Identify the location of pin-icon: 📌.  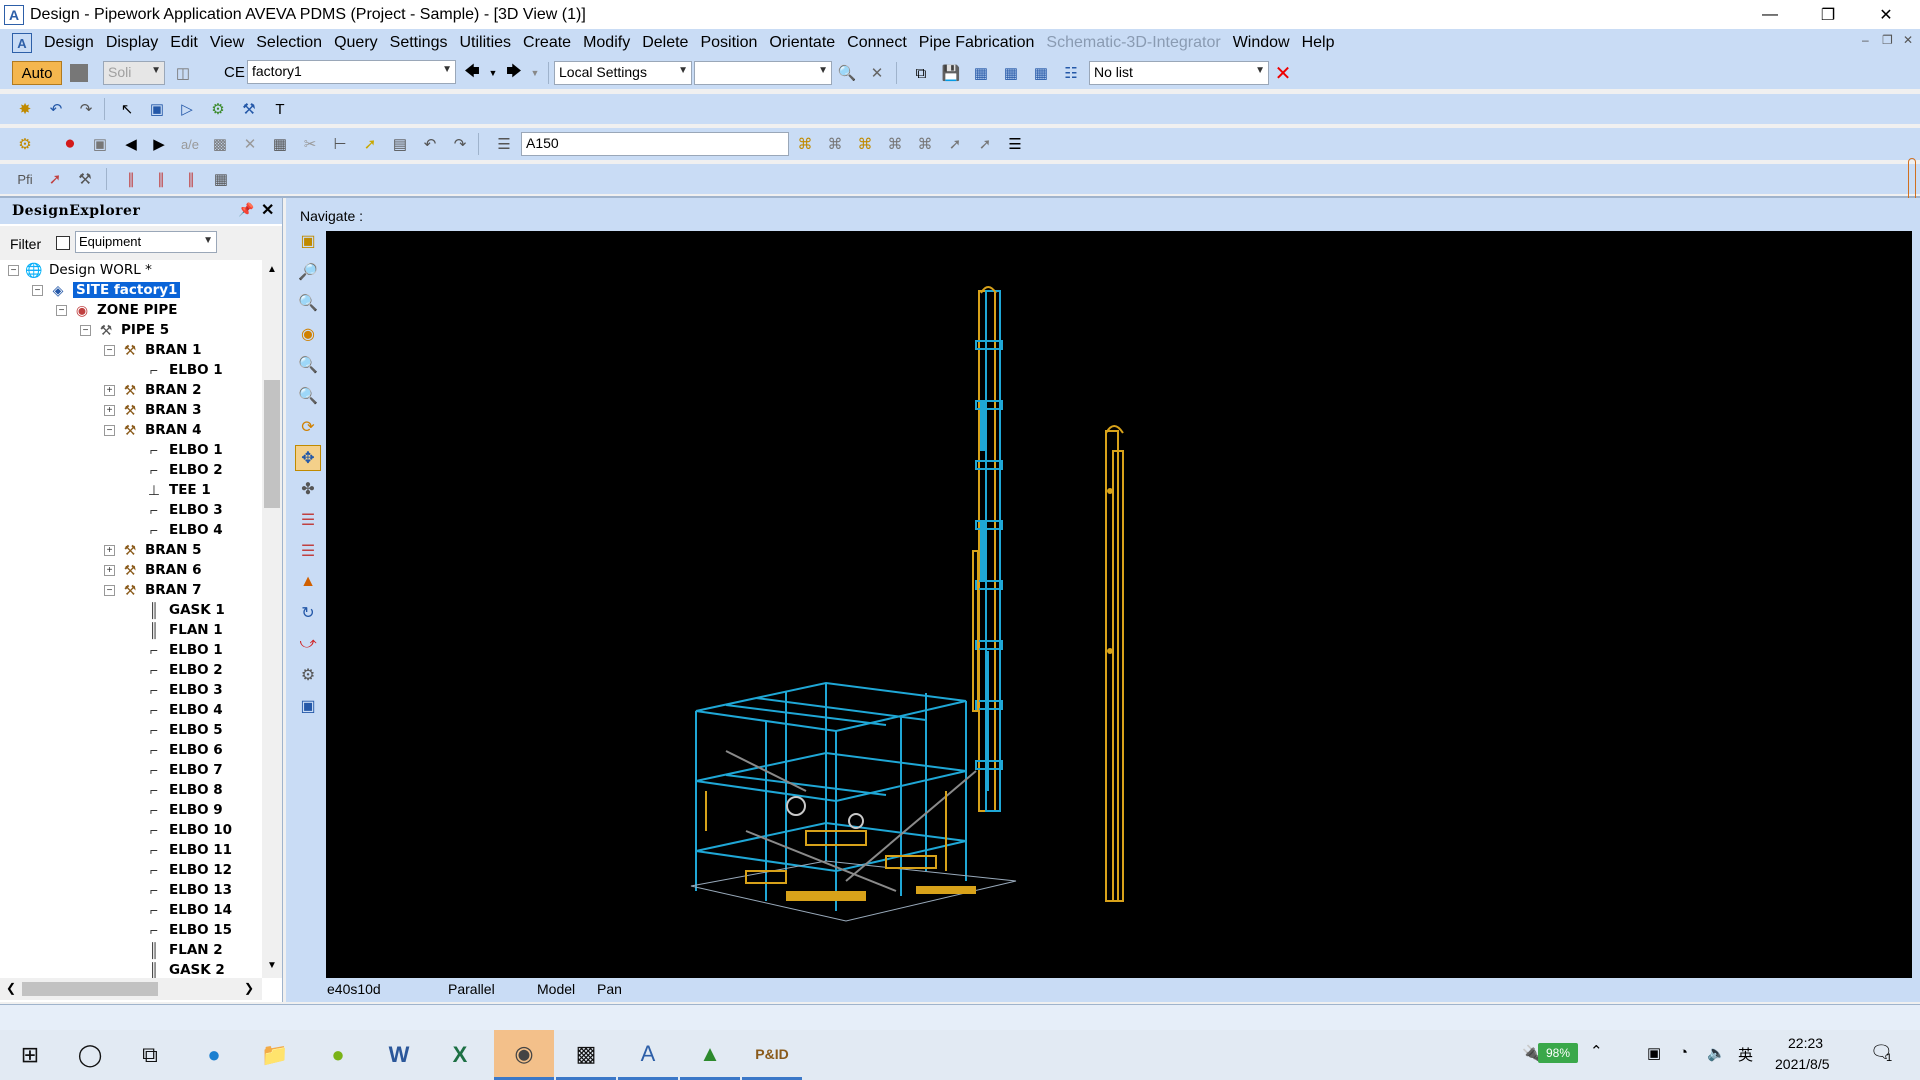
(246, 210).